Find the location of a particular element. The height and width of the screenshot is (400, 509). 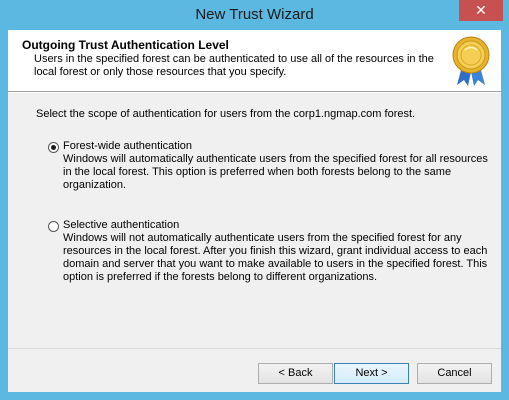

radio-selected-dot is located at coordinates (53, 147).